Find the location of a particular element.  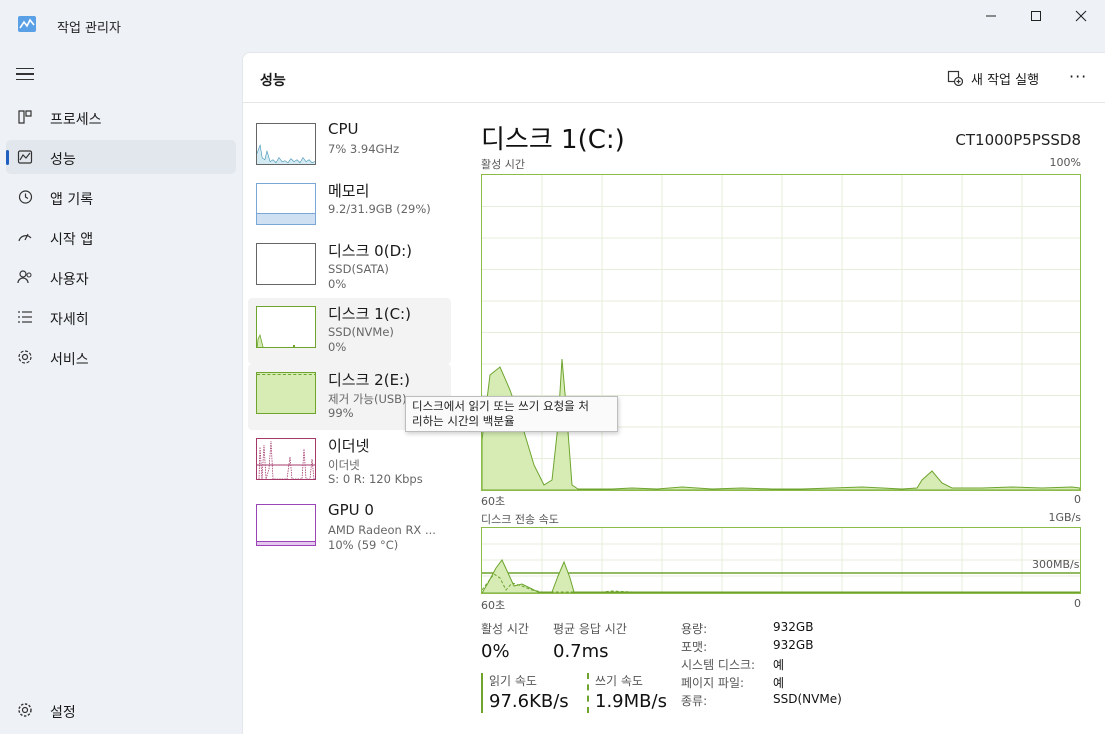

minimize-icon is located at coordinates (991, 16).